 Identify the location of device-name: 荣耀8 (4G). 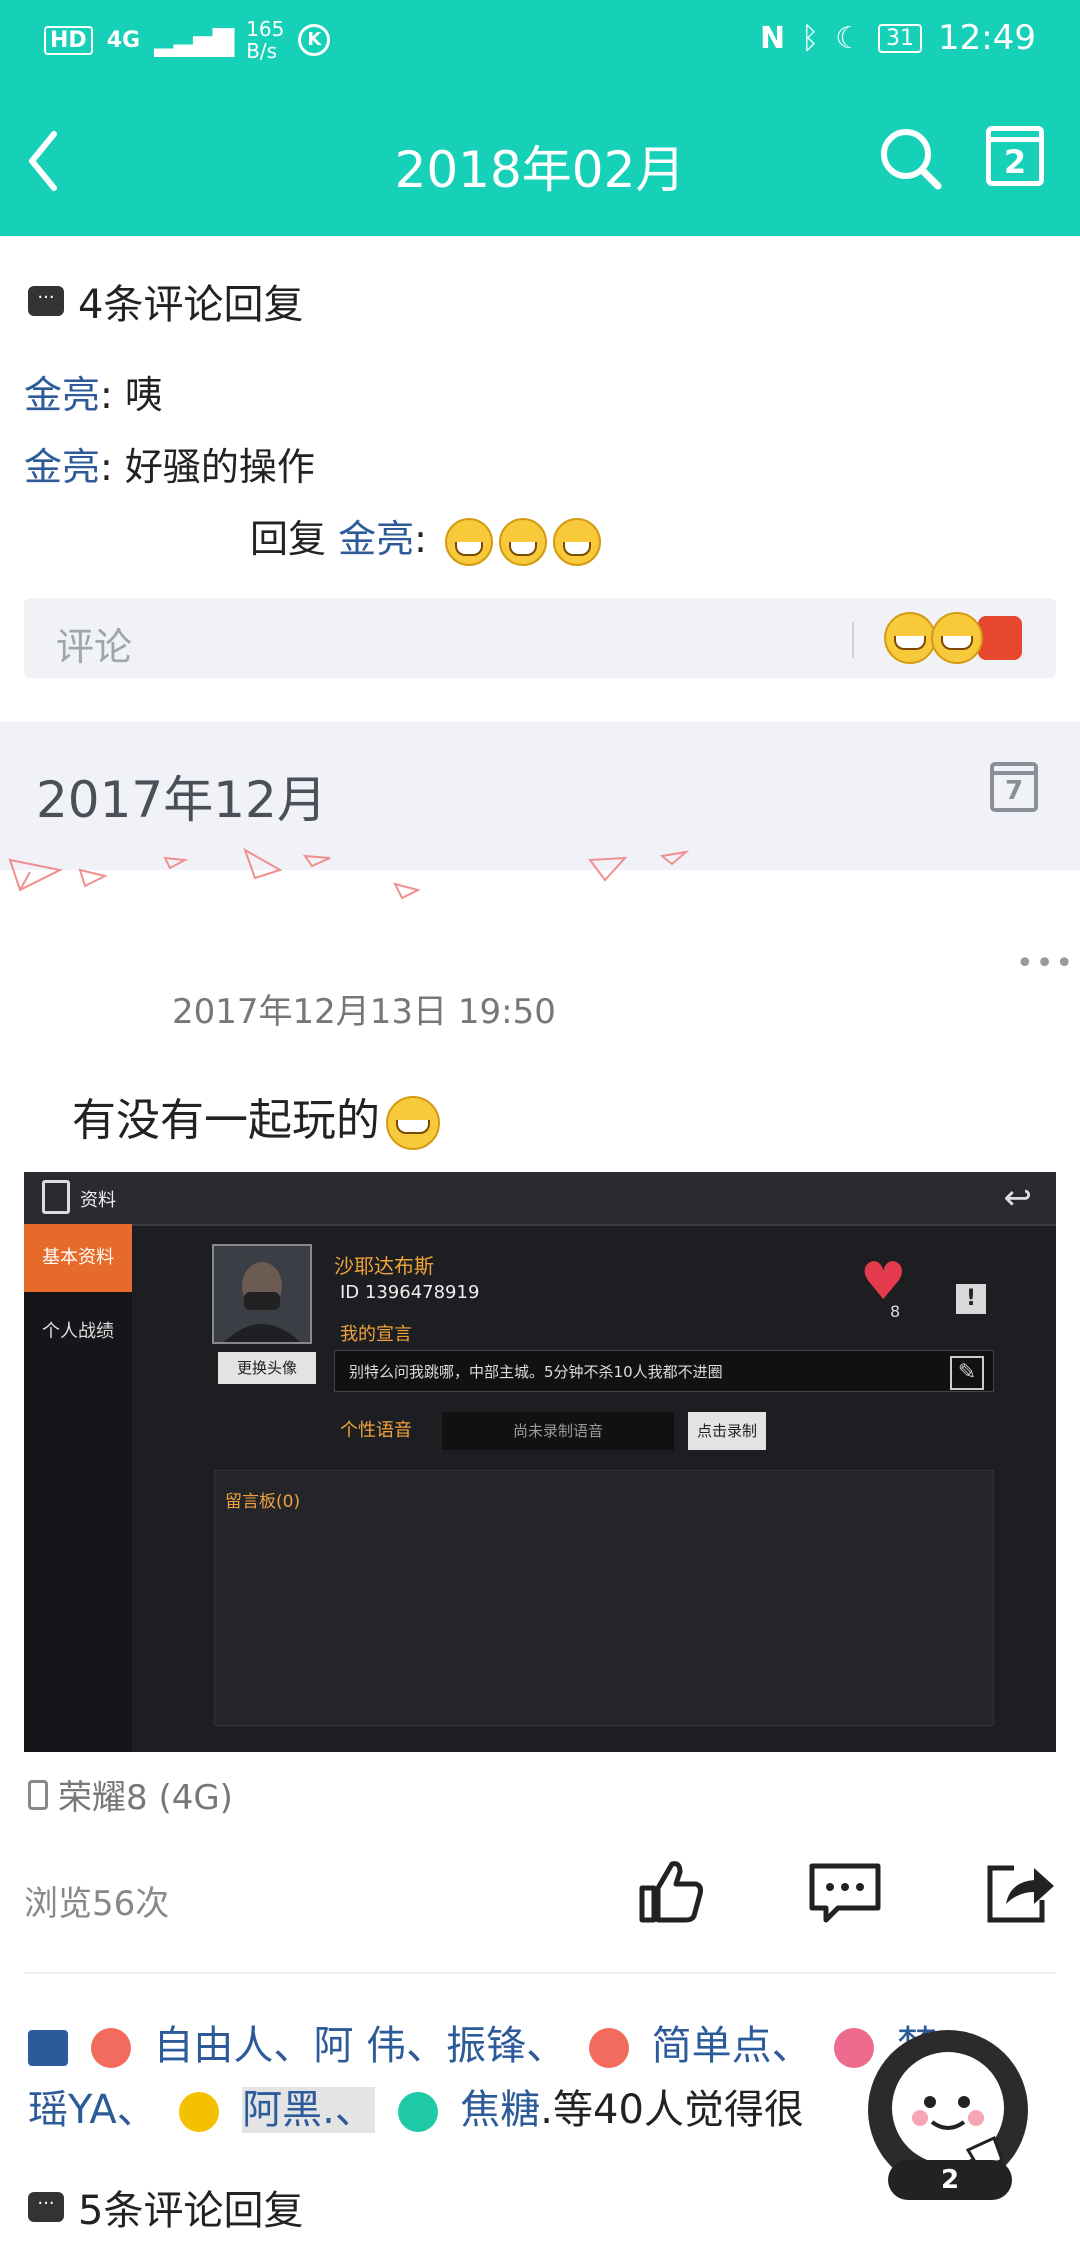
(145, 1798).